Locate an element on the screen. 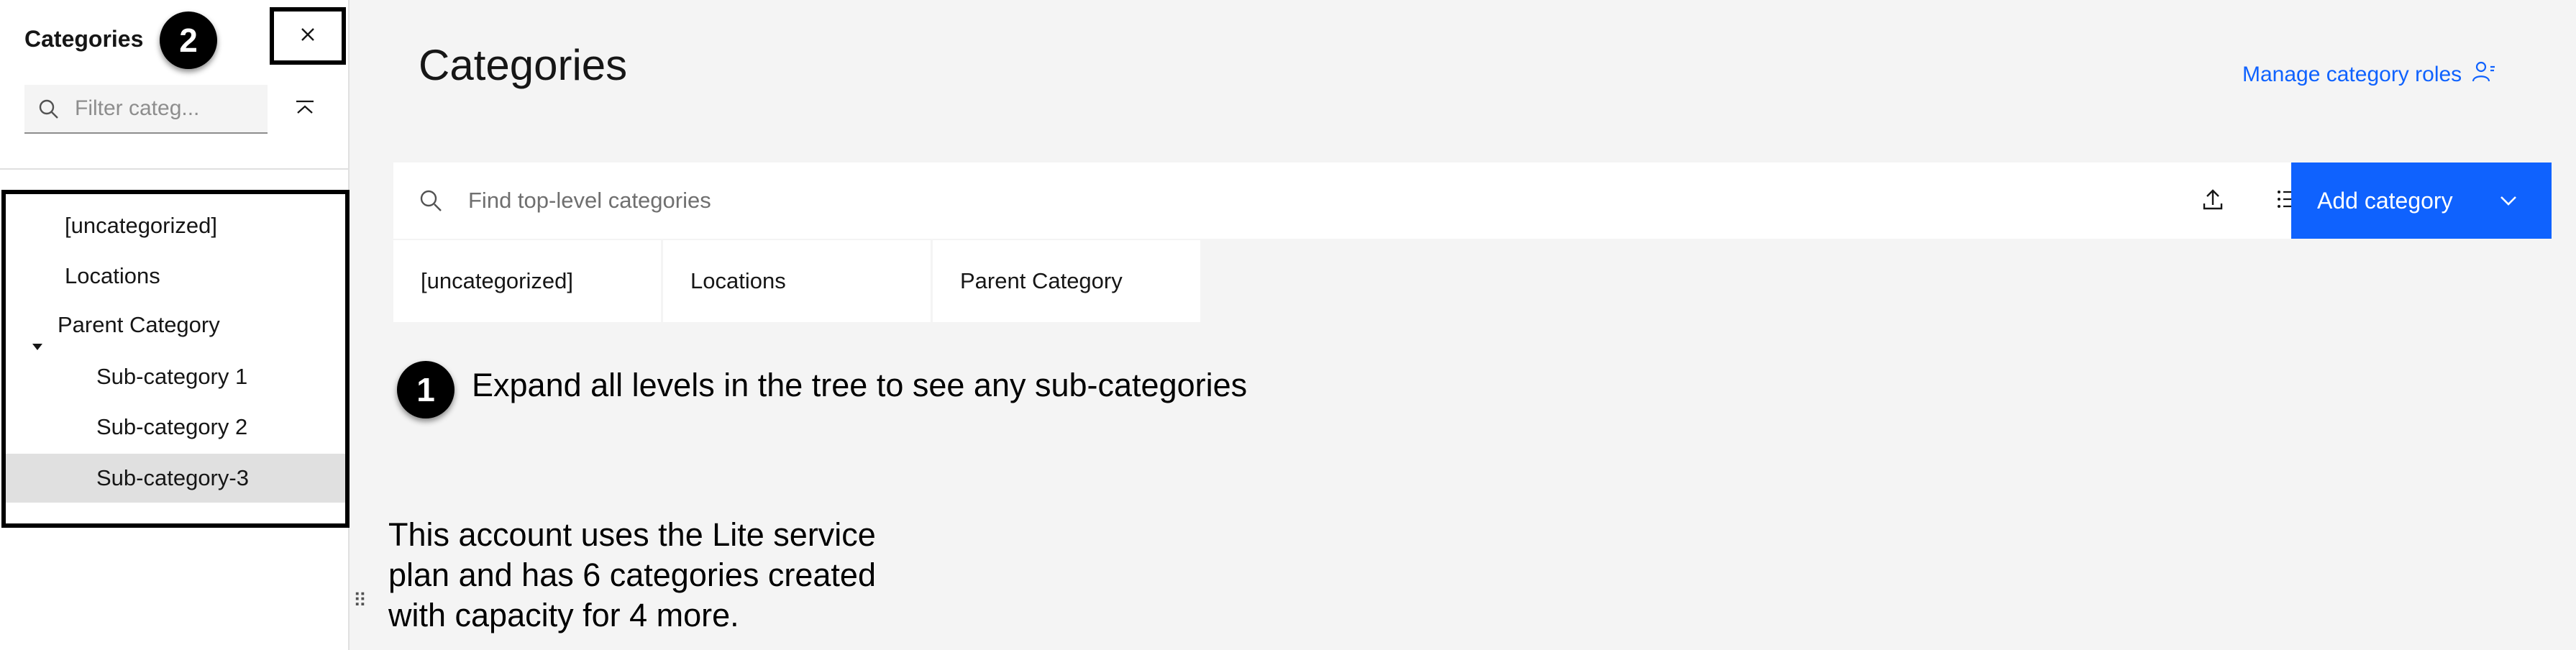 This screenshot has width=2576, height=650. manage-link-label: Manage category roles is located at coordinates (2352, 74).